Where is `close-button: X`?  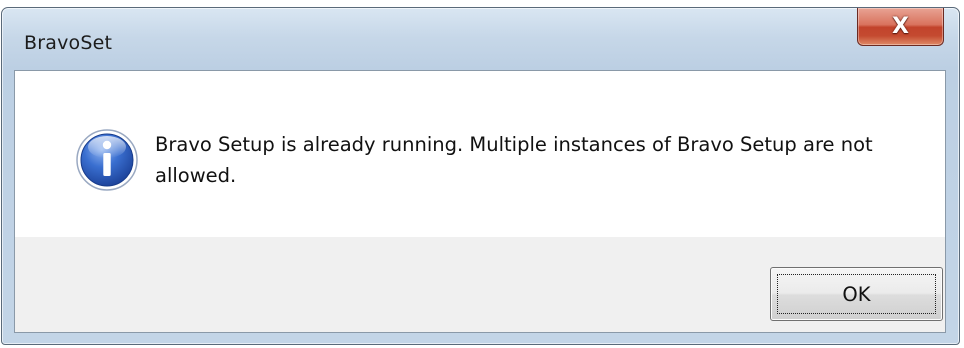
close-button: X is located at coordinates (900, 27).